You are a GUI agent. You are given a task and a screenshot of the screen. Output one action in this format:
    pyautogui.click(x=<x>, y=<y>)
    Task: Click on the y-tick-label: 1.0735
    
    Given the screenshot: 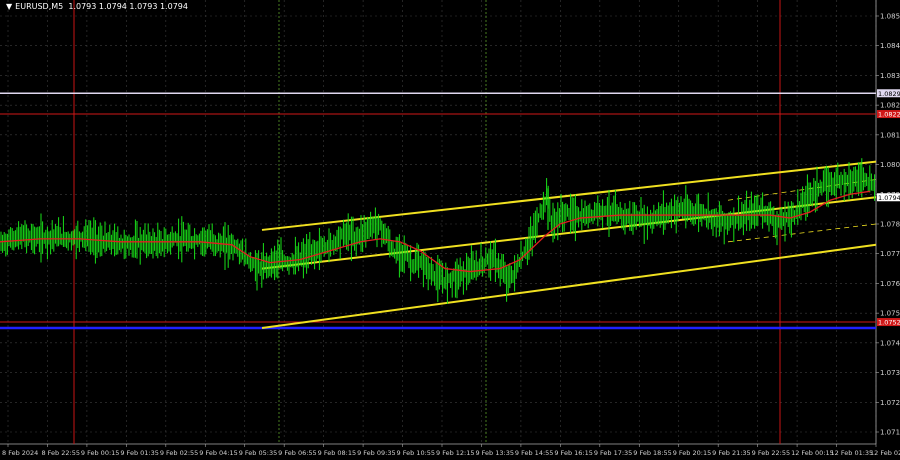 What is the action you would take?
    pyautogui.click(x=890, y=373)
    